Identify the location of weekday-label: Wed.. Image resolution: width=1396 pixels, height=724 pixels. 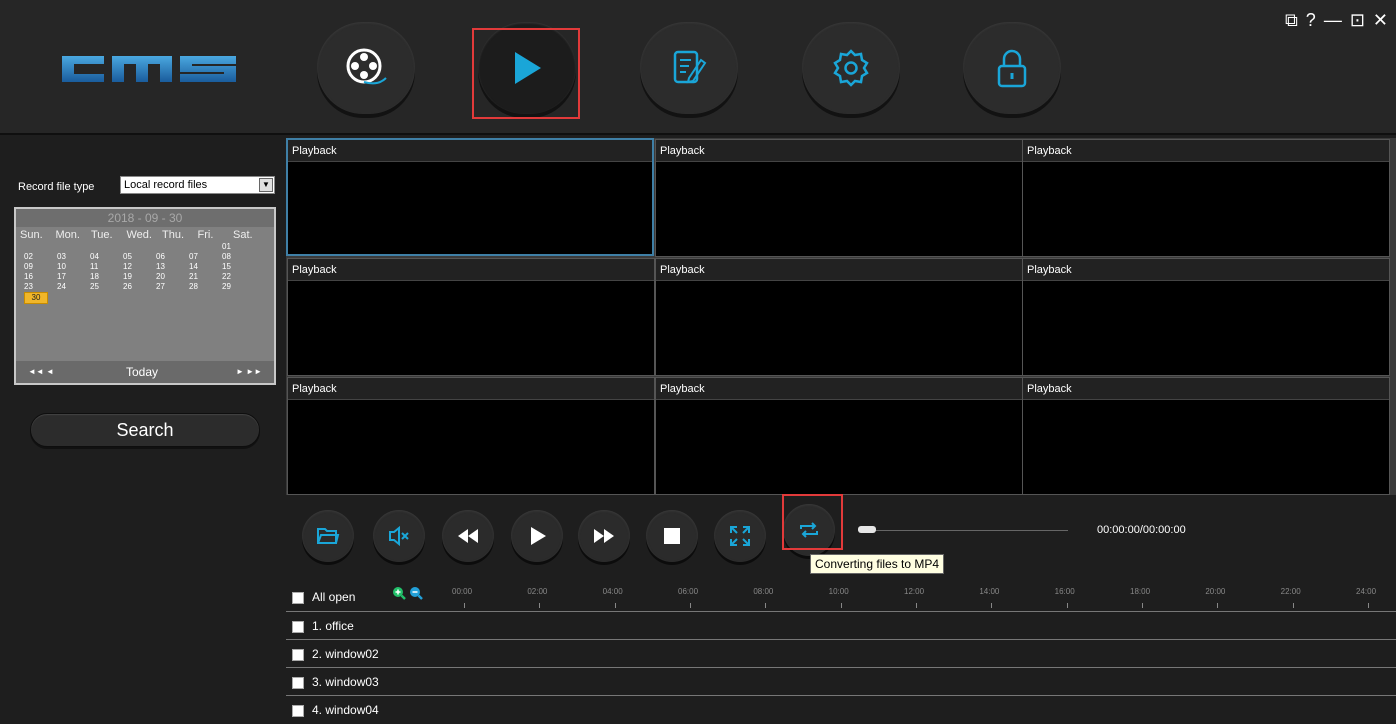
(139, 235).